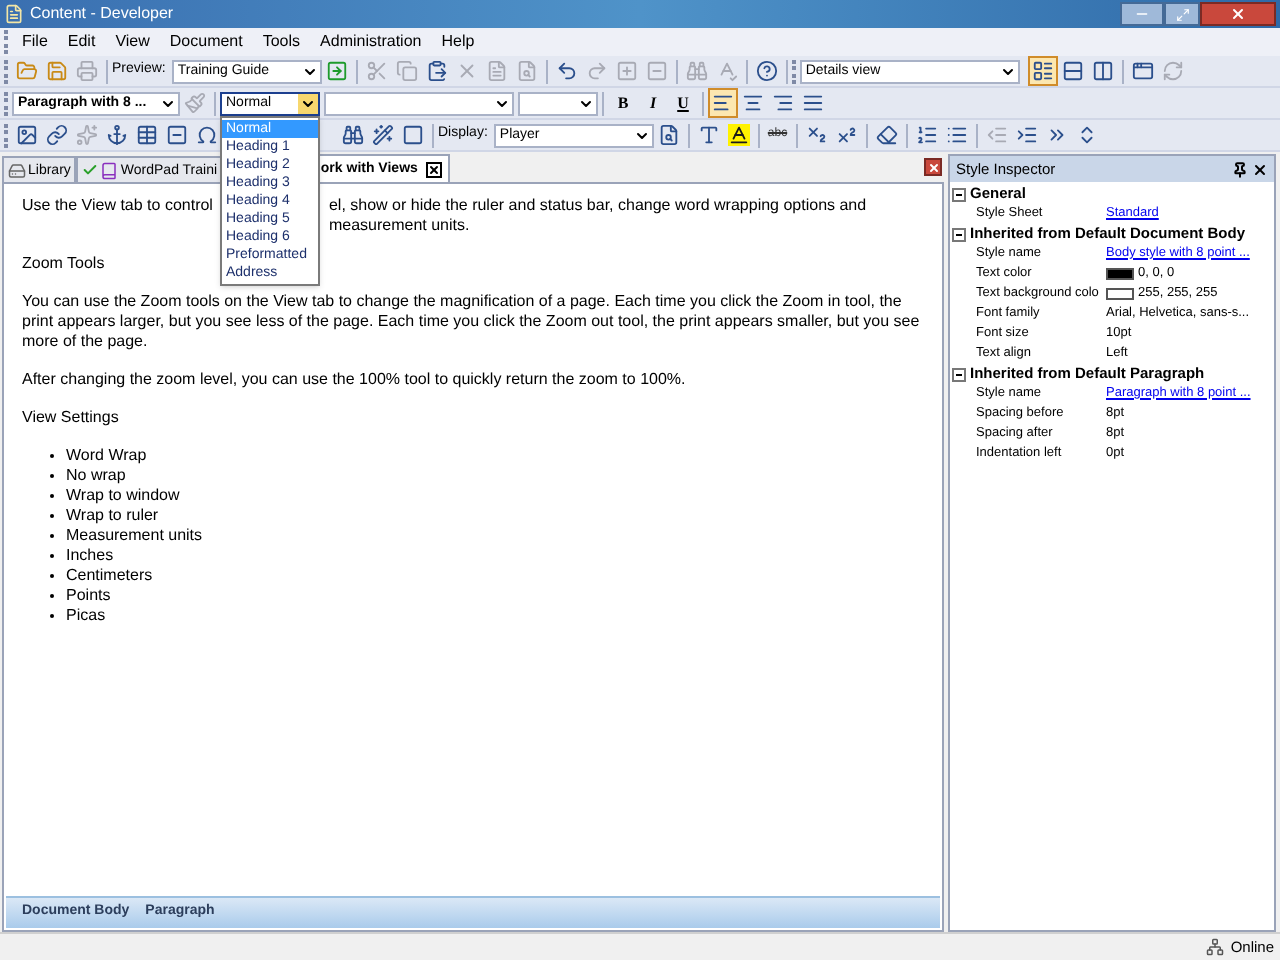 The width and height of the screenshot is (1280, 960). I want to click on help-button, so click(766, 71).